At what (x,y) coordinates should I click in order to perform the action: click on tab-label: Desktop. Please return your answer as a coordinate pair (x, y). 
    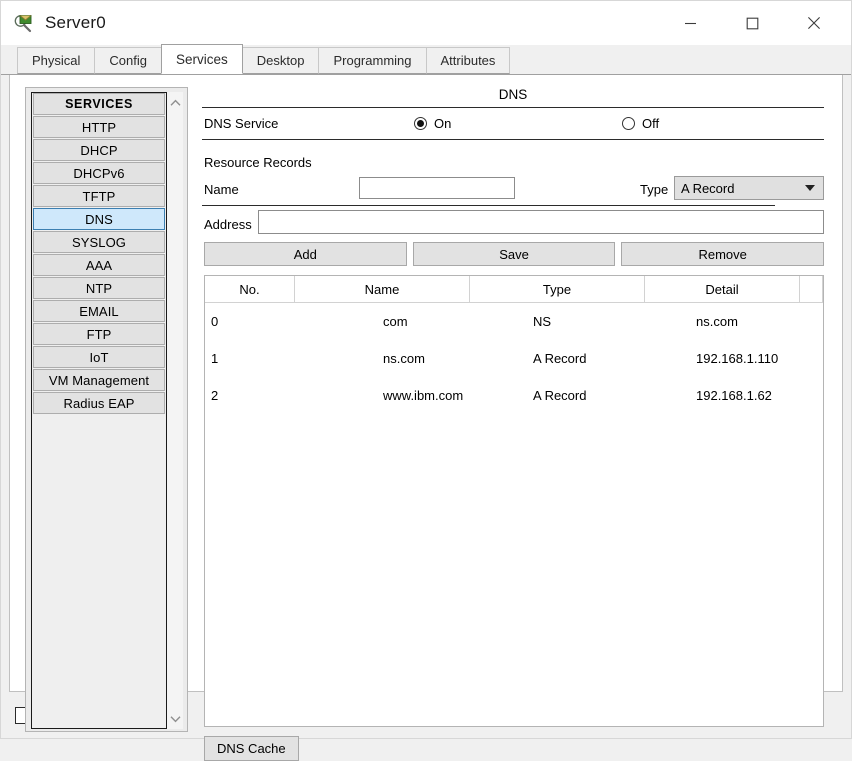
    Looking at the image, I should click on (280, 60).